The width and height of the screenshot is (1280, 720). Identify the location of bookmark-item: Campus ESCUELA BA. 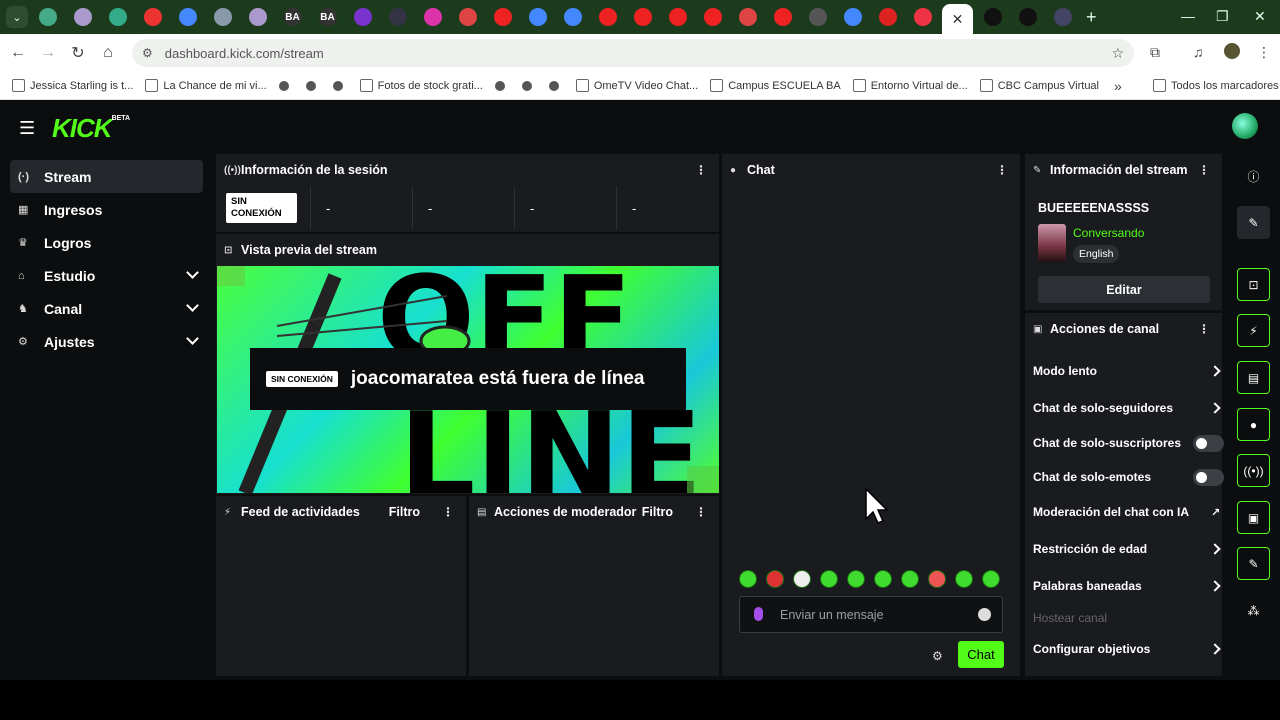
(775, 85).